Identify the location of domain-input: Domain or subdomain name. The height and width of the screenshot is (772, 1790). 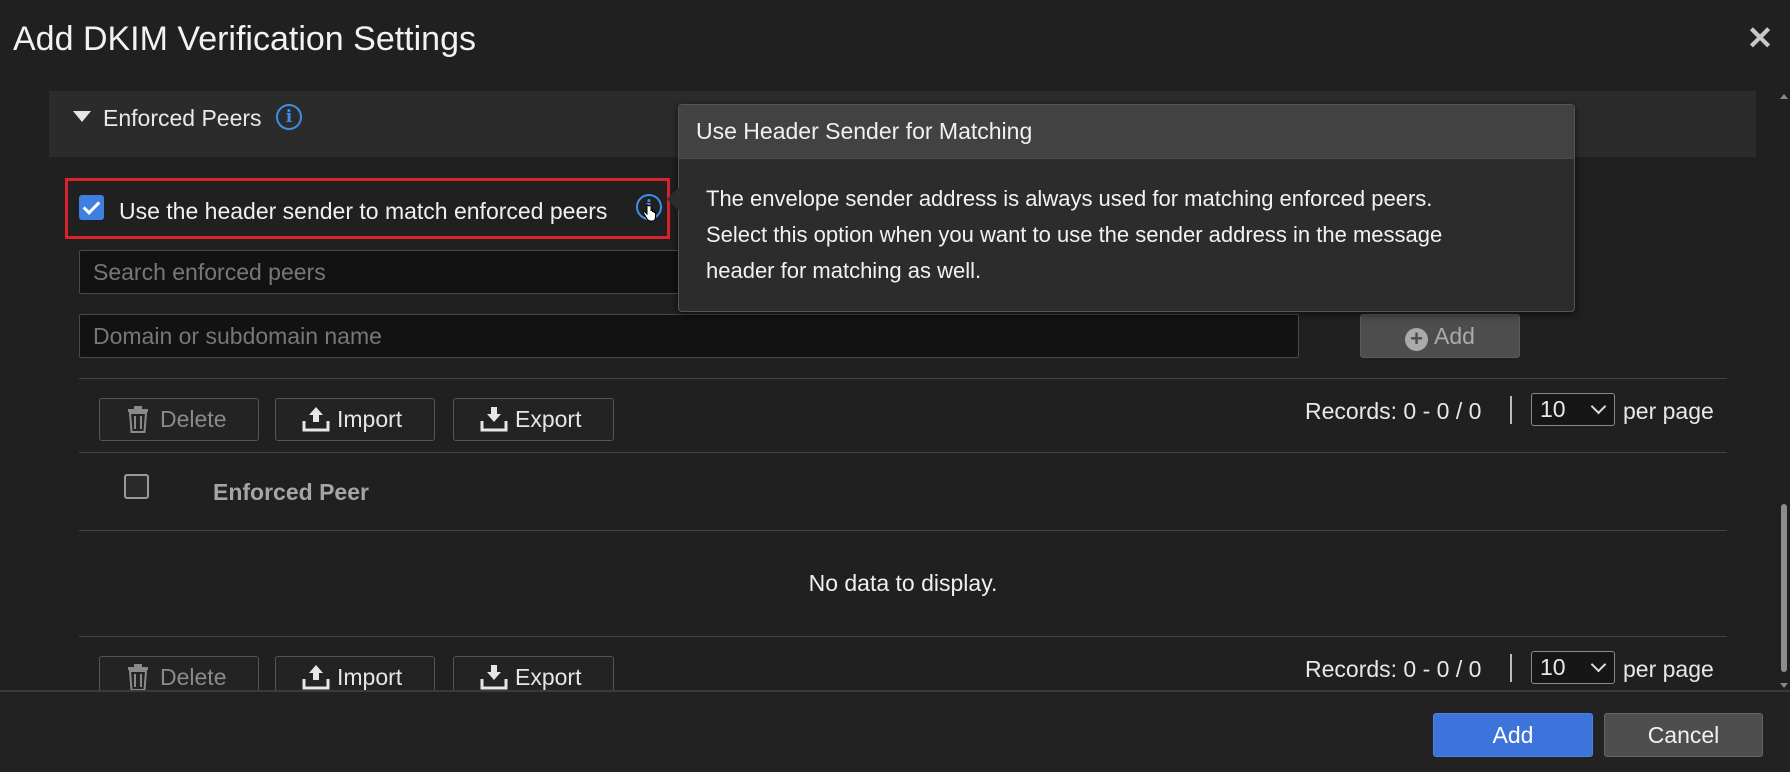
(689, 336).